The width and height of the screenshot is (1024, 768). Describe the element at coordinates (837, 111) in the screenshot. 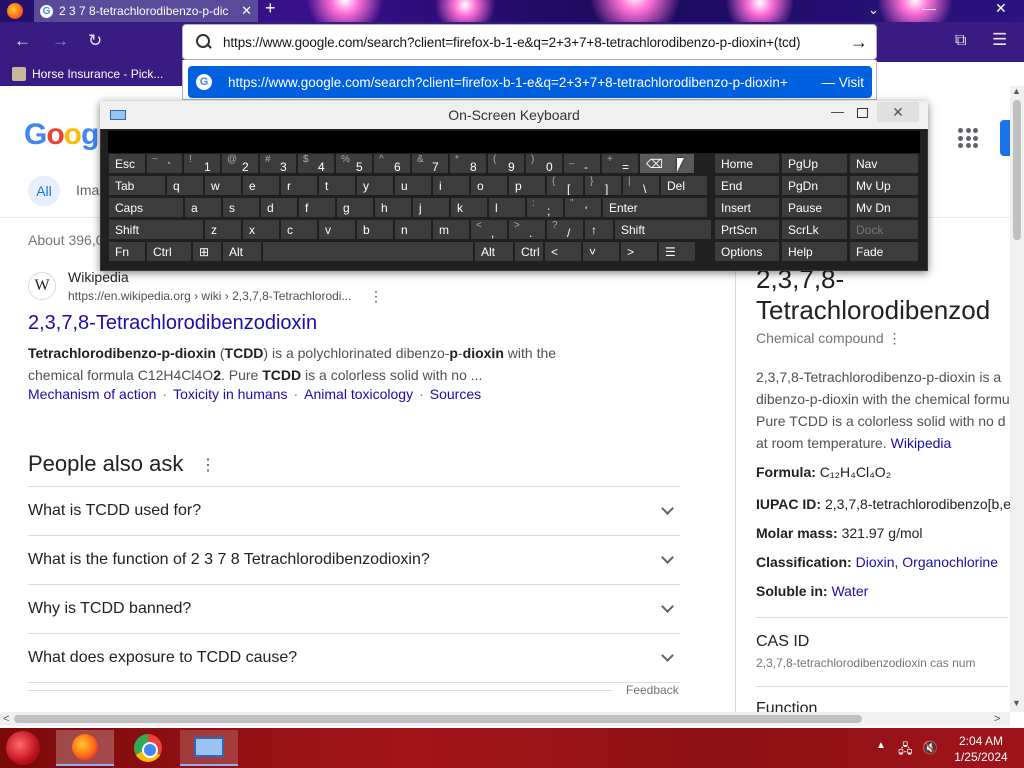

I see `osk-minimize-button: —` at that location.